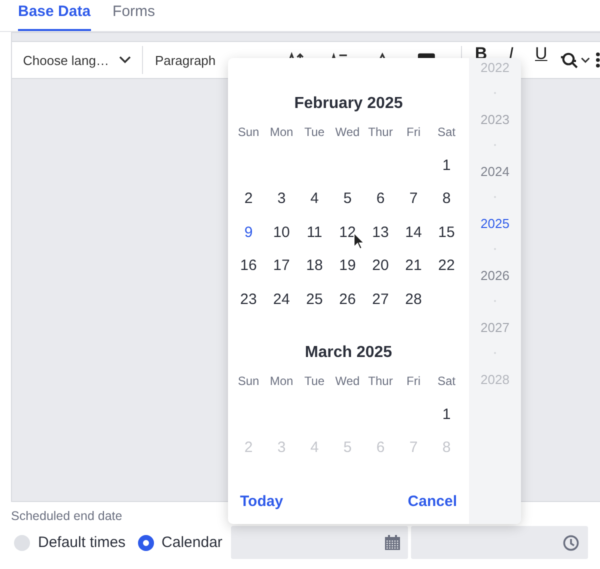 This screenshot has width=600, height=569. What do you see at coordinates (432, 501) in the screenshot?
I see `action-button: Cancel` at bounding box center [432, 501].